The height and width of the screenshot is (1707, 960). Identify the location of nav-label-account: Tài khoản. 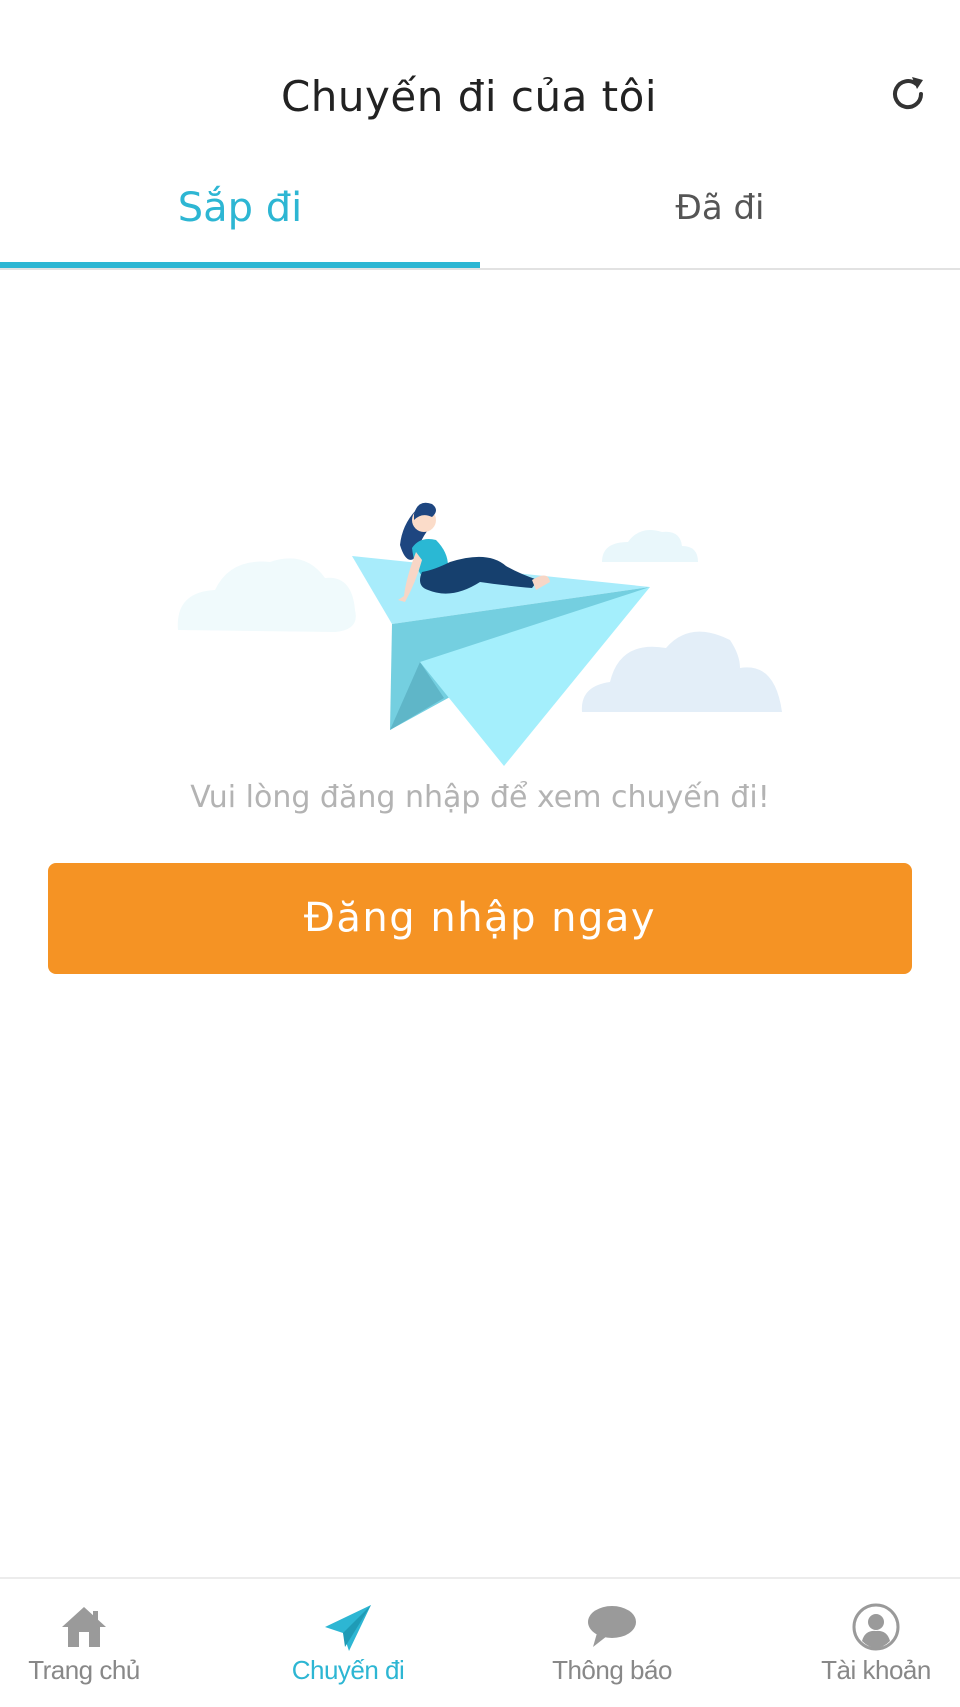
(876, 1670).